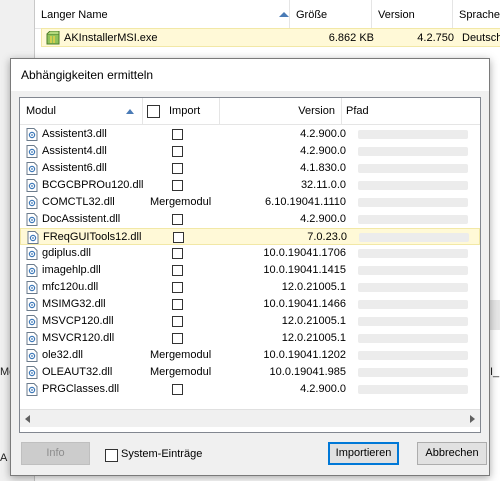  Describe the element at coordinates (307, 372) in the screenshot. I see `module-version: 10.0.19041.985` at that location.